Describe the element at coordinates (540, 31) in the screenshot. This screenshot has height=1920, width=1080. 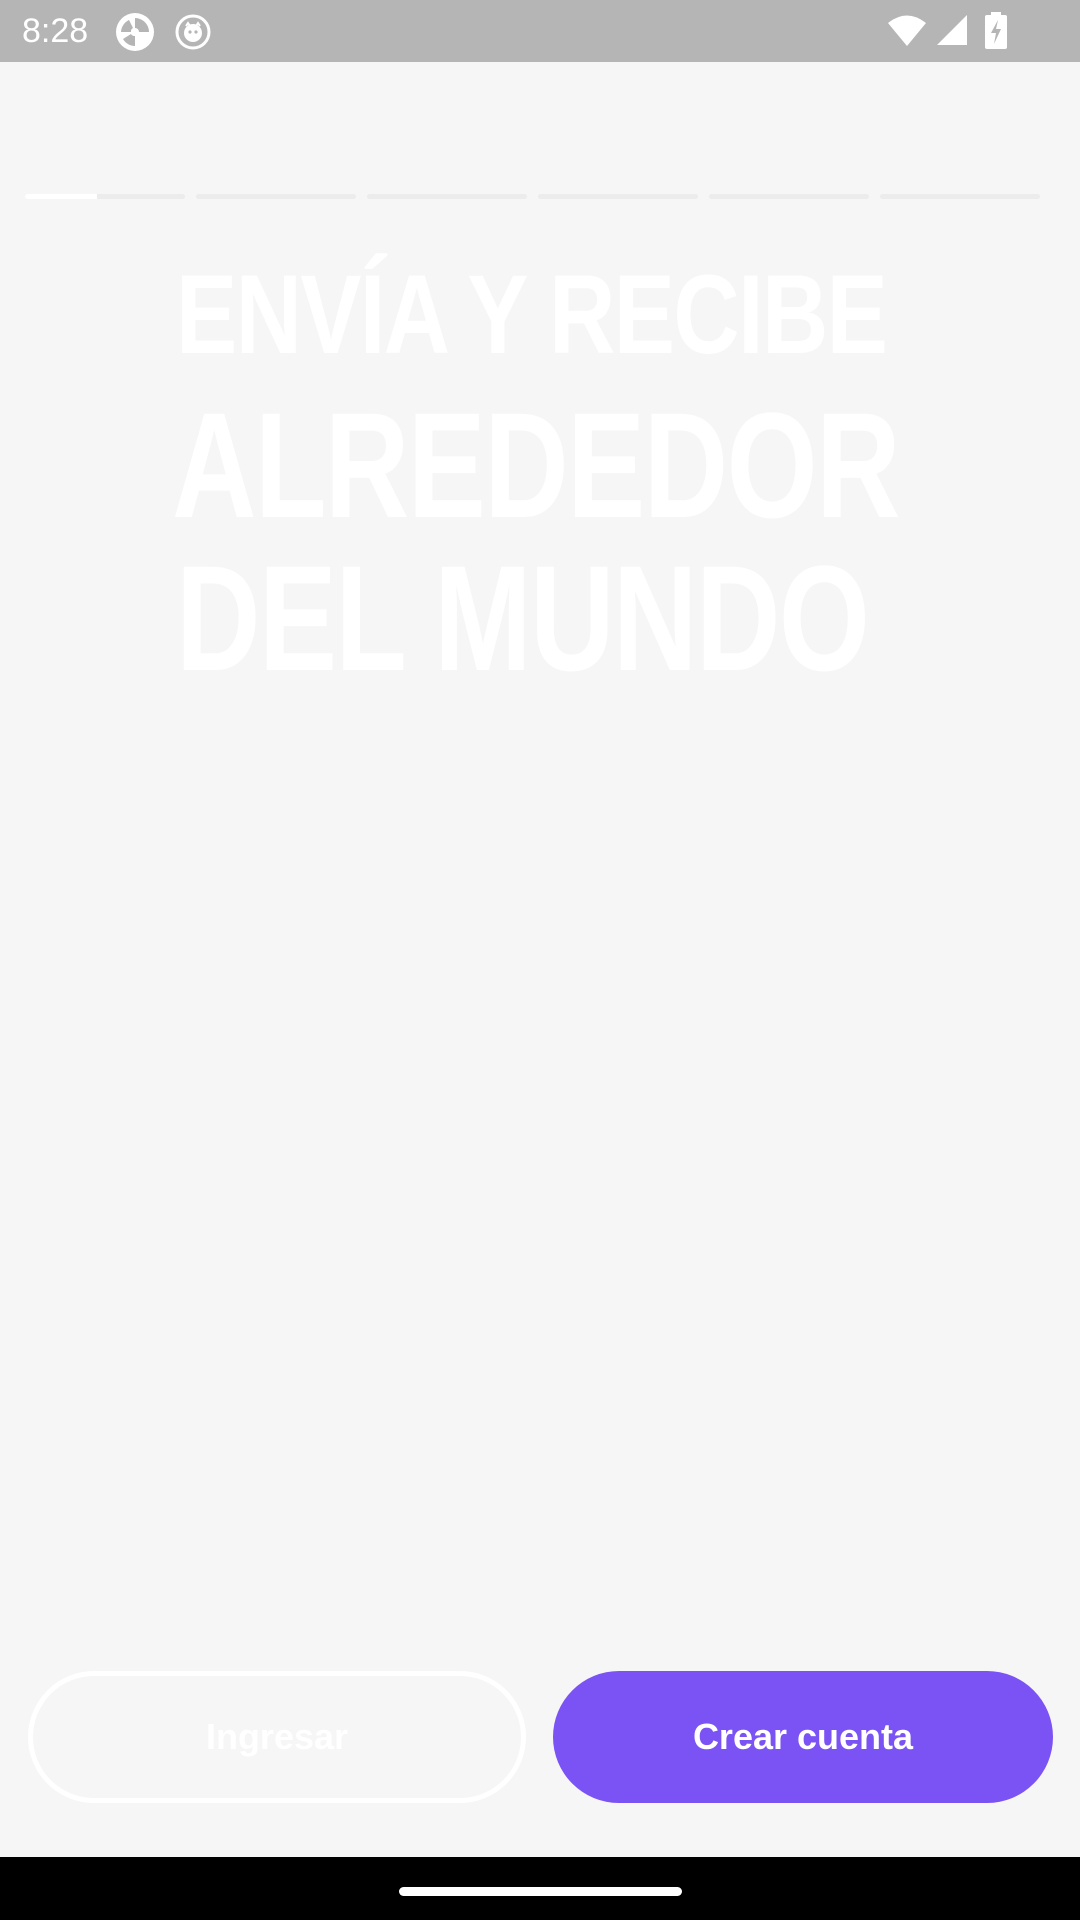
I see `status-bar: 8:28` at that location.